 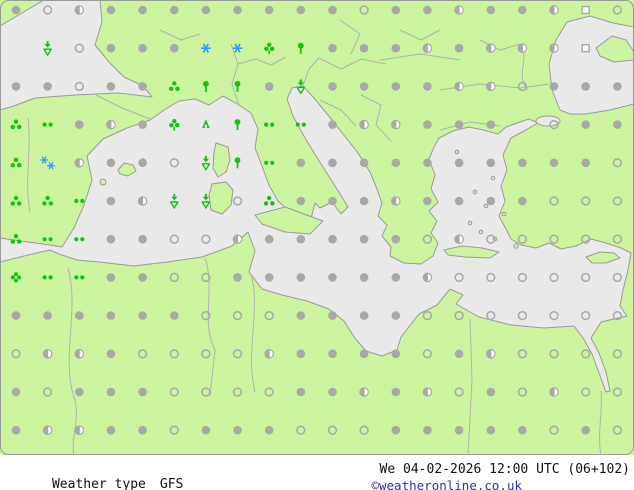 What do you see at coordinates (103, 182) in the screenshot?
I see `island-ibiza` at bounding box center [103, 182].